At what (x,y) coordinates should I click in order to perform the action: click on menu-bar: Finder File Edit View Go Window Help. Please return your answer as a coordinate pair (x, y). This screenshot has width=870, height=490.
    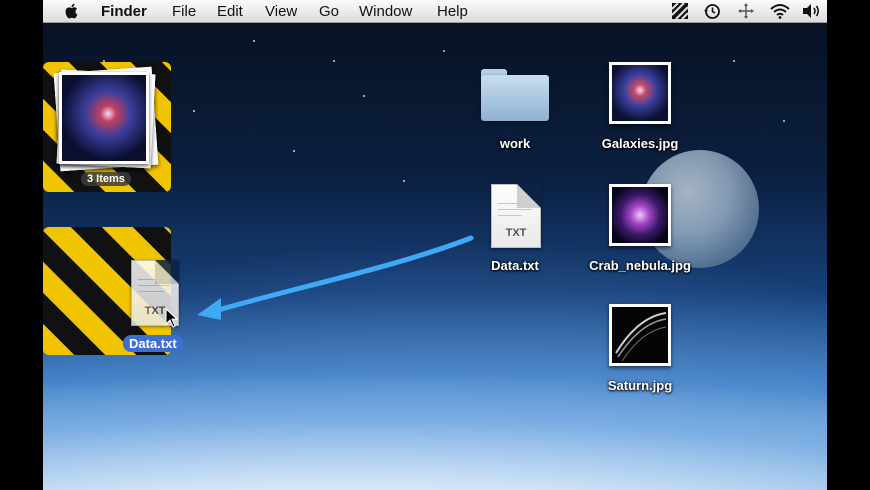
    Looking at the image, I should click on (435, 11).